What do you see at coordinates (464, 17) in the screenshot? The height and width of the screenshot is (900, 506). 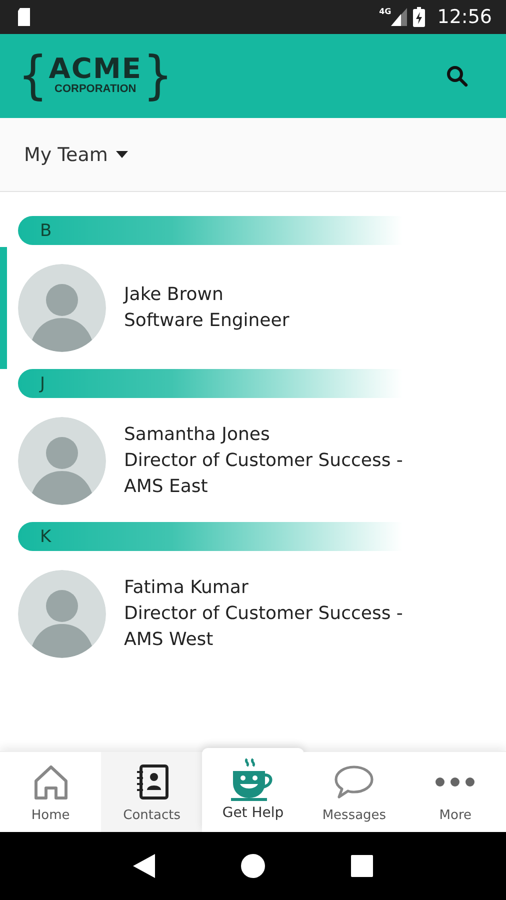 I see `clock-time: 12:56` at bounding box center [464, 17].